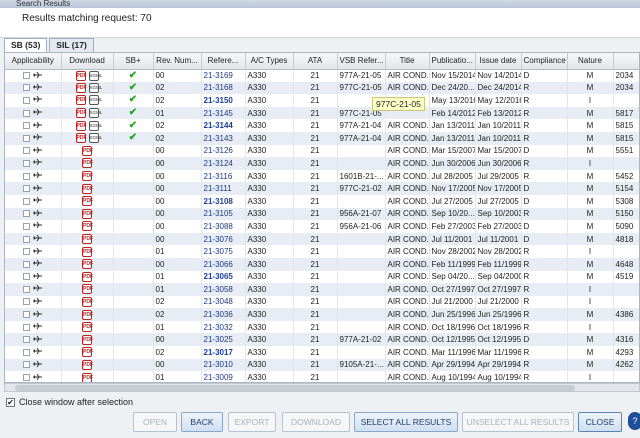  What do you see at coordinates (269, 61) in the screenshot?
I see `column-header: A/C Types` at bounding box center [269, 61].